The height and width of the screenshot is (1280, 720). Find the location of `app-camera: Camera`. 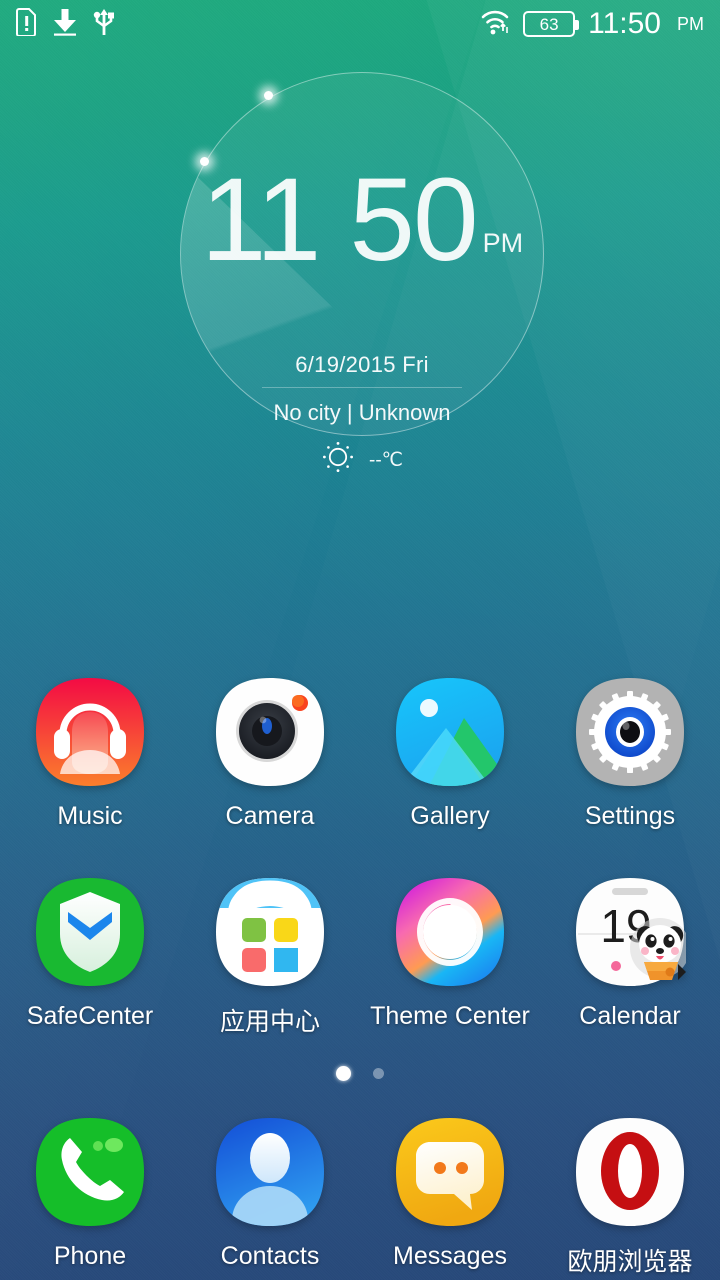

app-camera: Camera is located at coordinates (270, 753).